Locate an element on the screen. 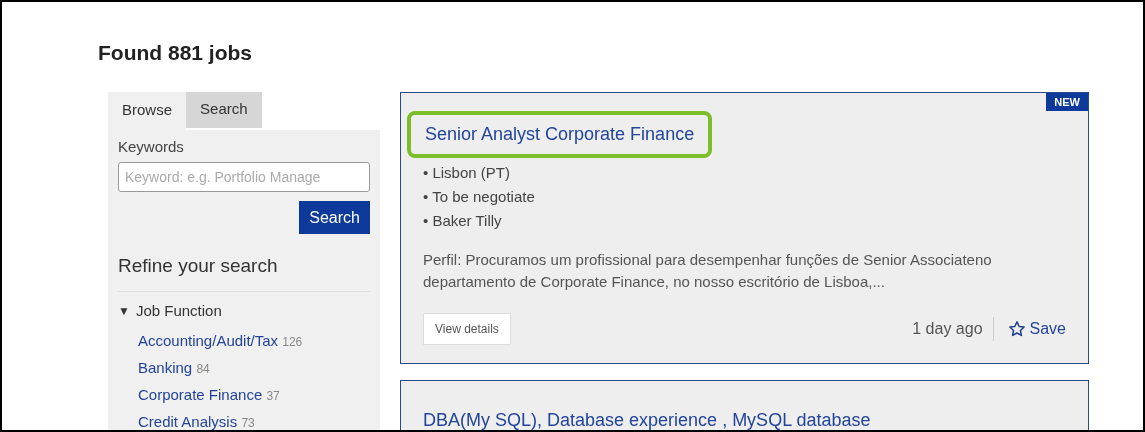  field-label: Keywords is located at coordinates (151, 146).